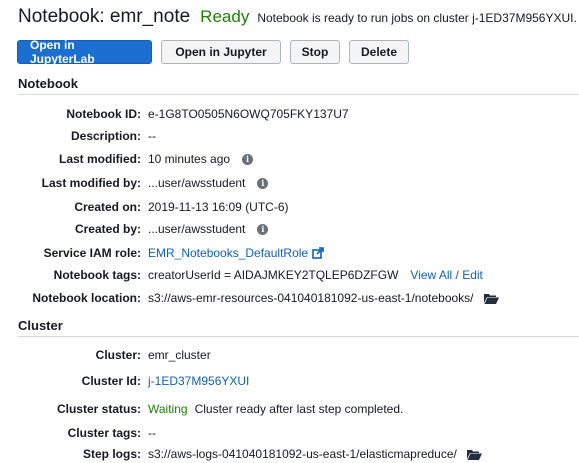 The height and width of the screenshot is (463, 579). I want to click on last-modified-by-value: ...user/awsstudent, so click(197, 183).